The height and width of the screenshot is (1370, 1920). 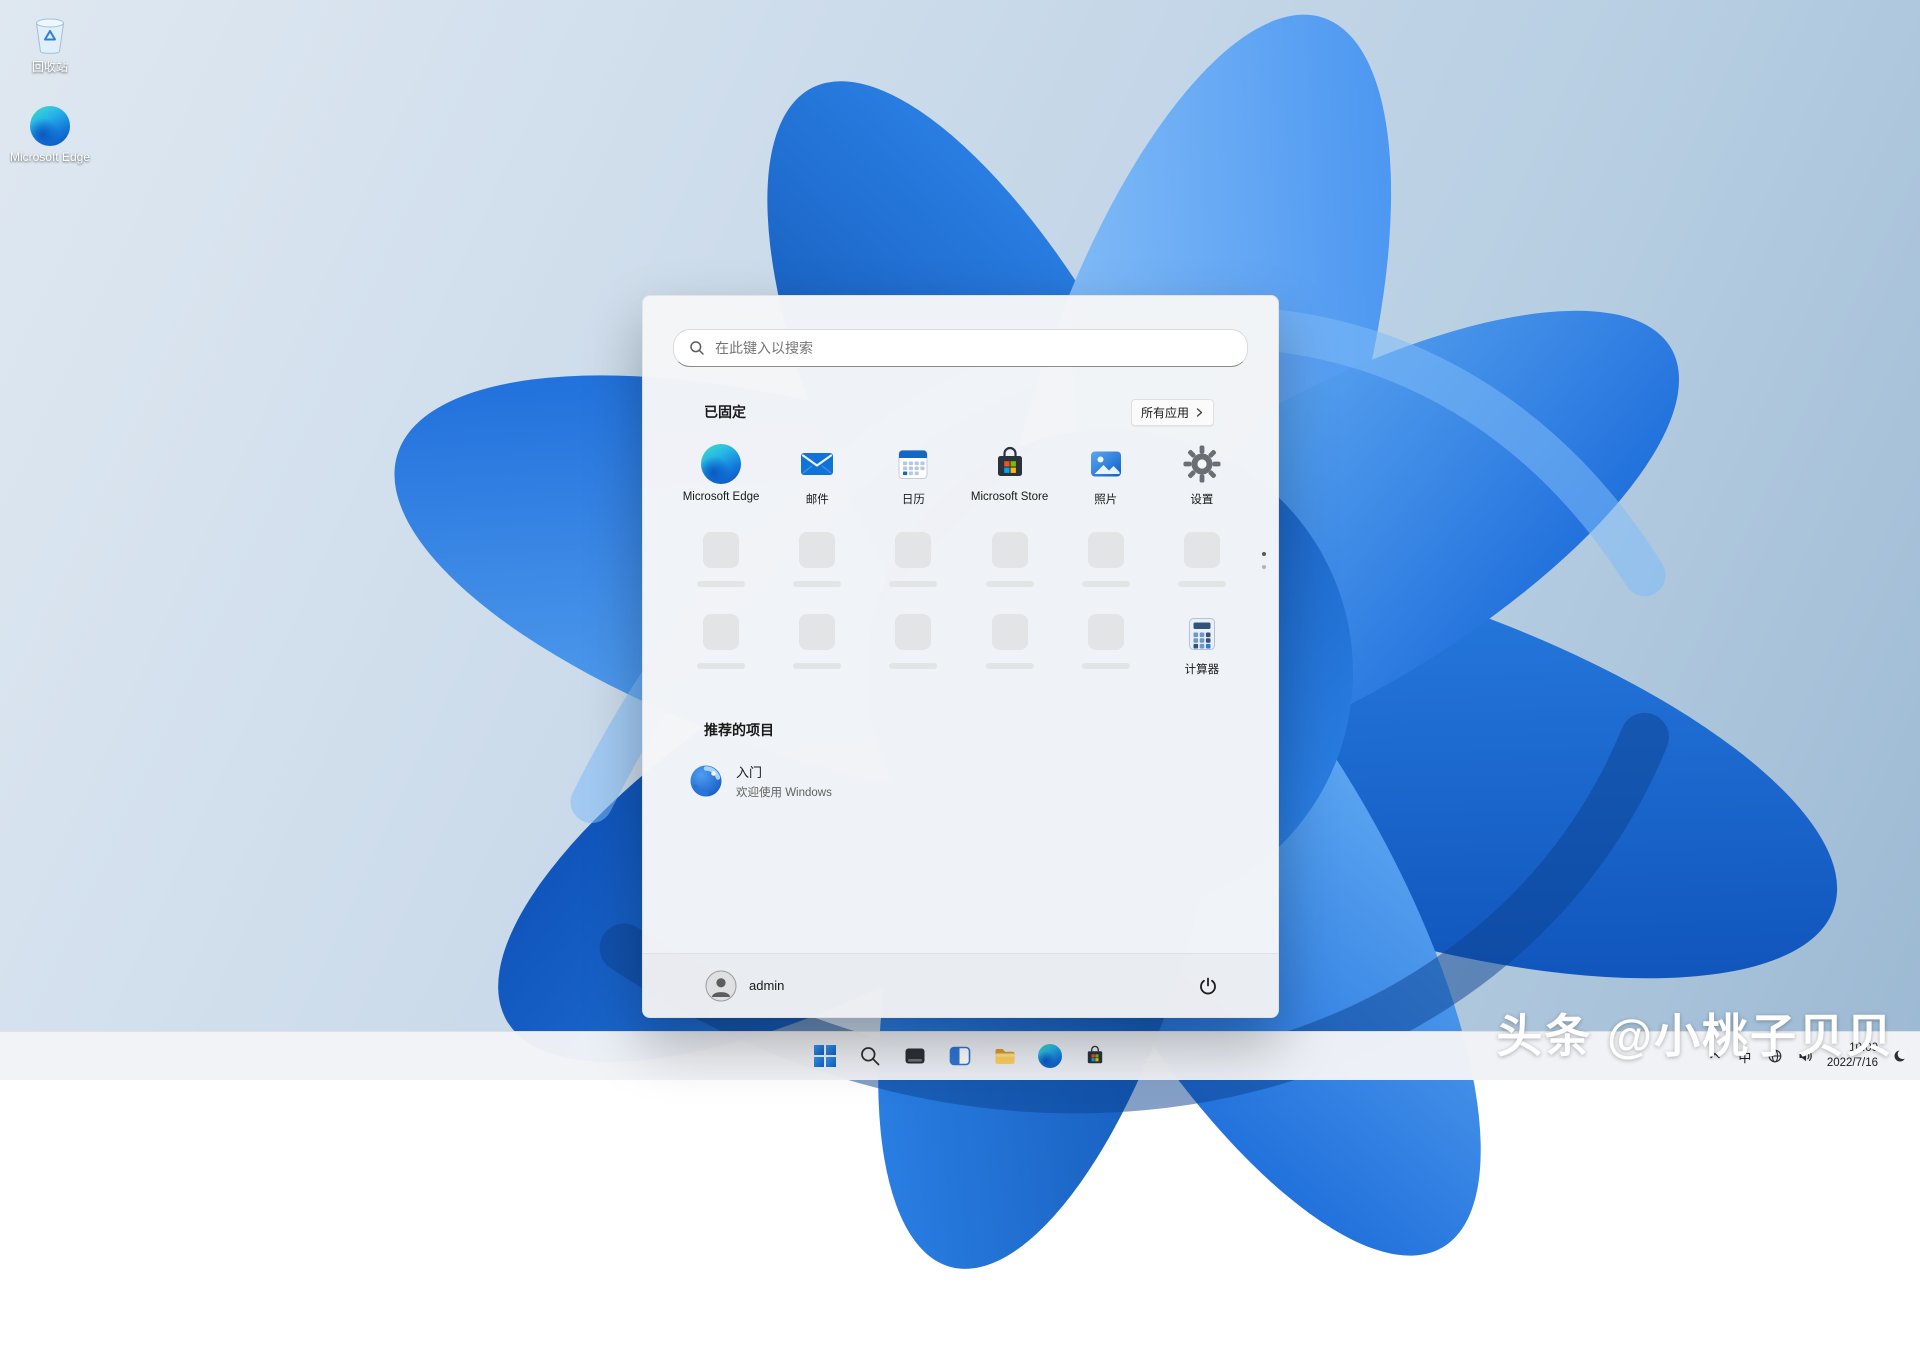 I want to click on user-account-button: admin, so click(x=744, y=986).